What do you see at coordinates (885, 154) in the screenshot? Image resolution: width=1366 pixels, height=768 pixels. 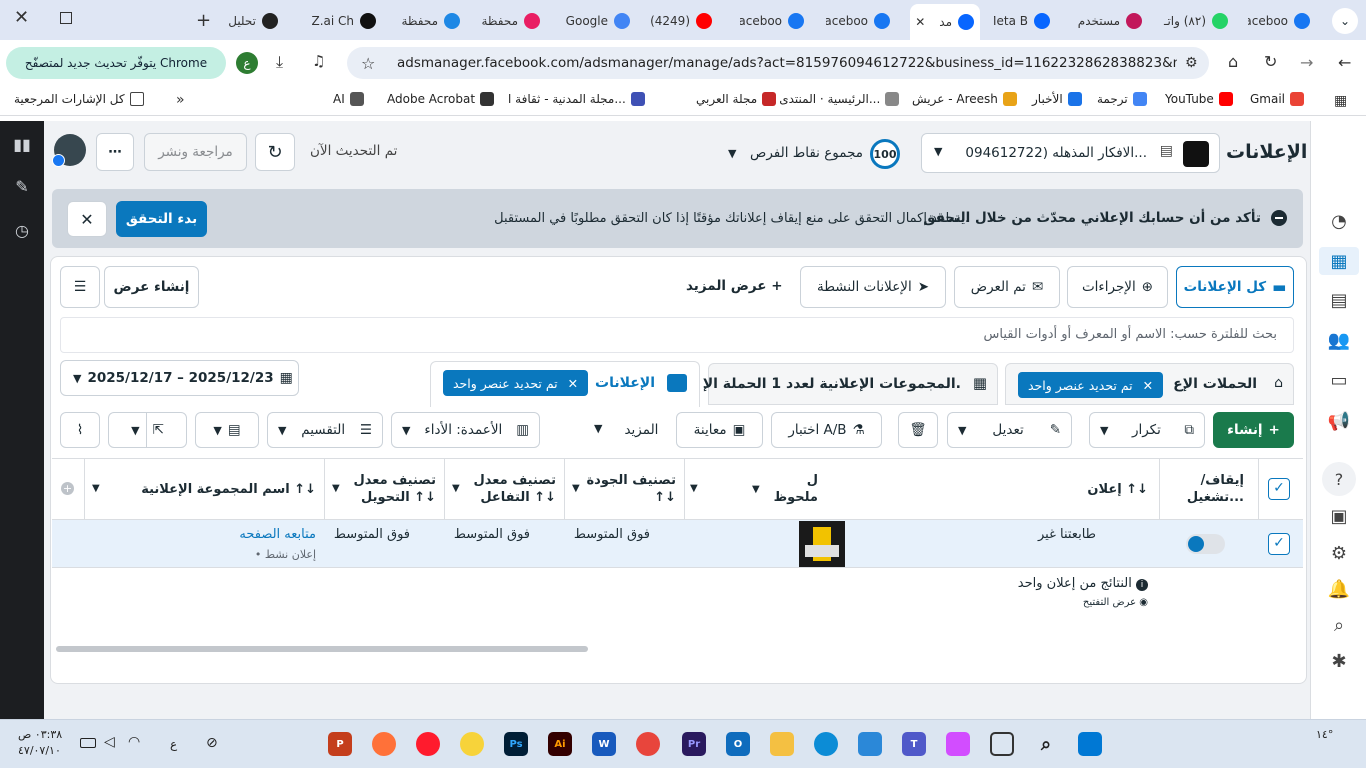 I see `opportunity-score-badge: 100` at bounding box center [885, 154].